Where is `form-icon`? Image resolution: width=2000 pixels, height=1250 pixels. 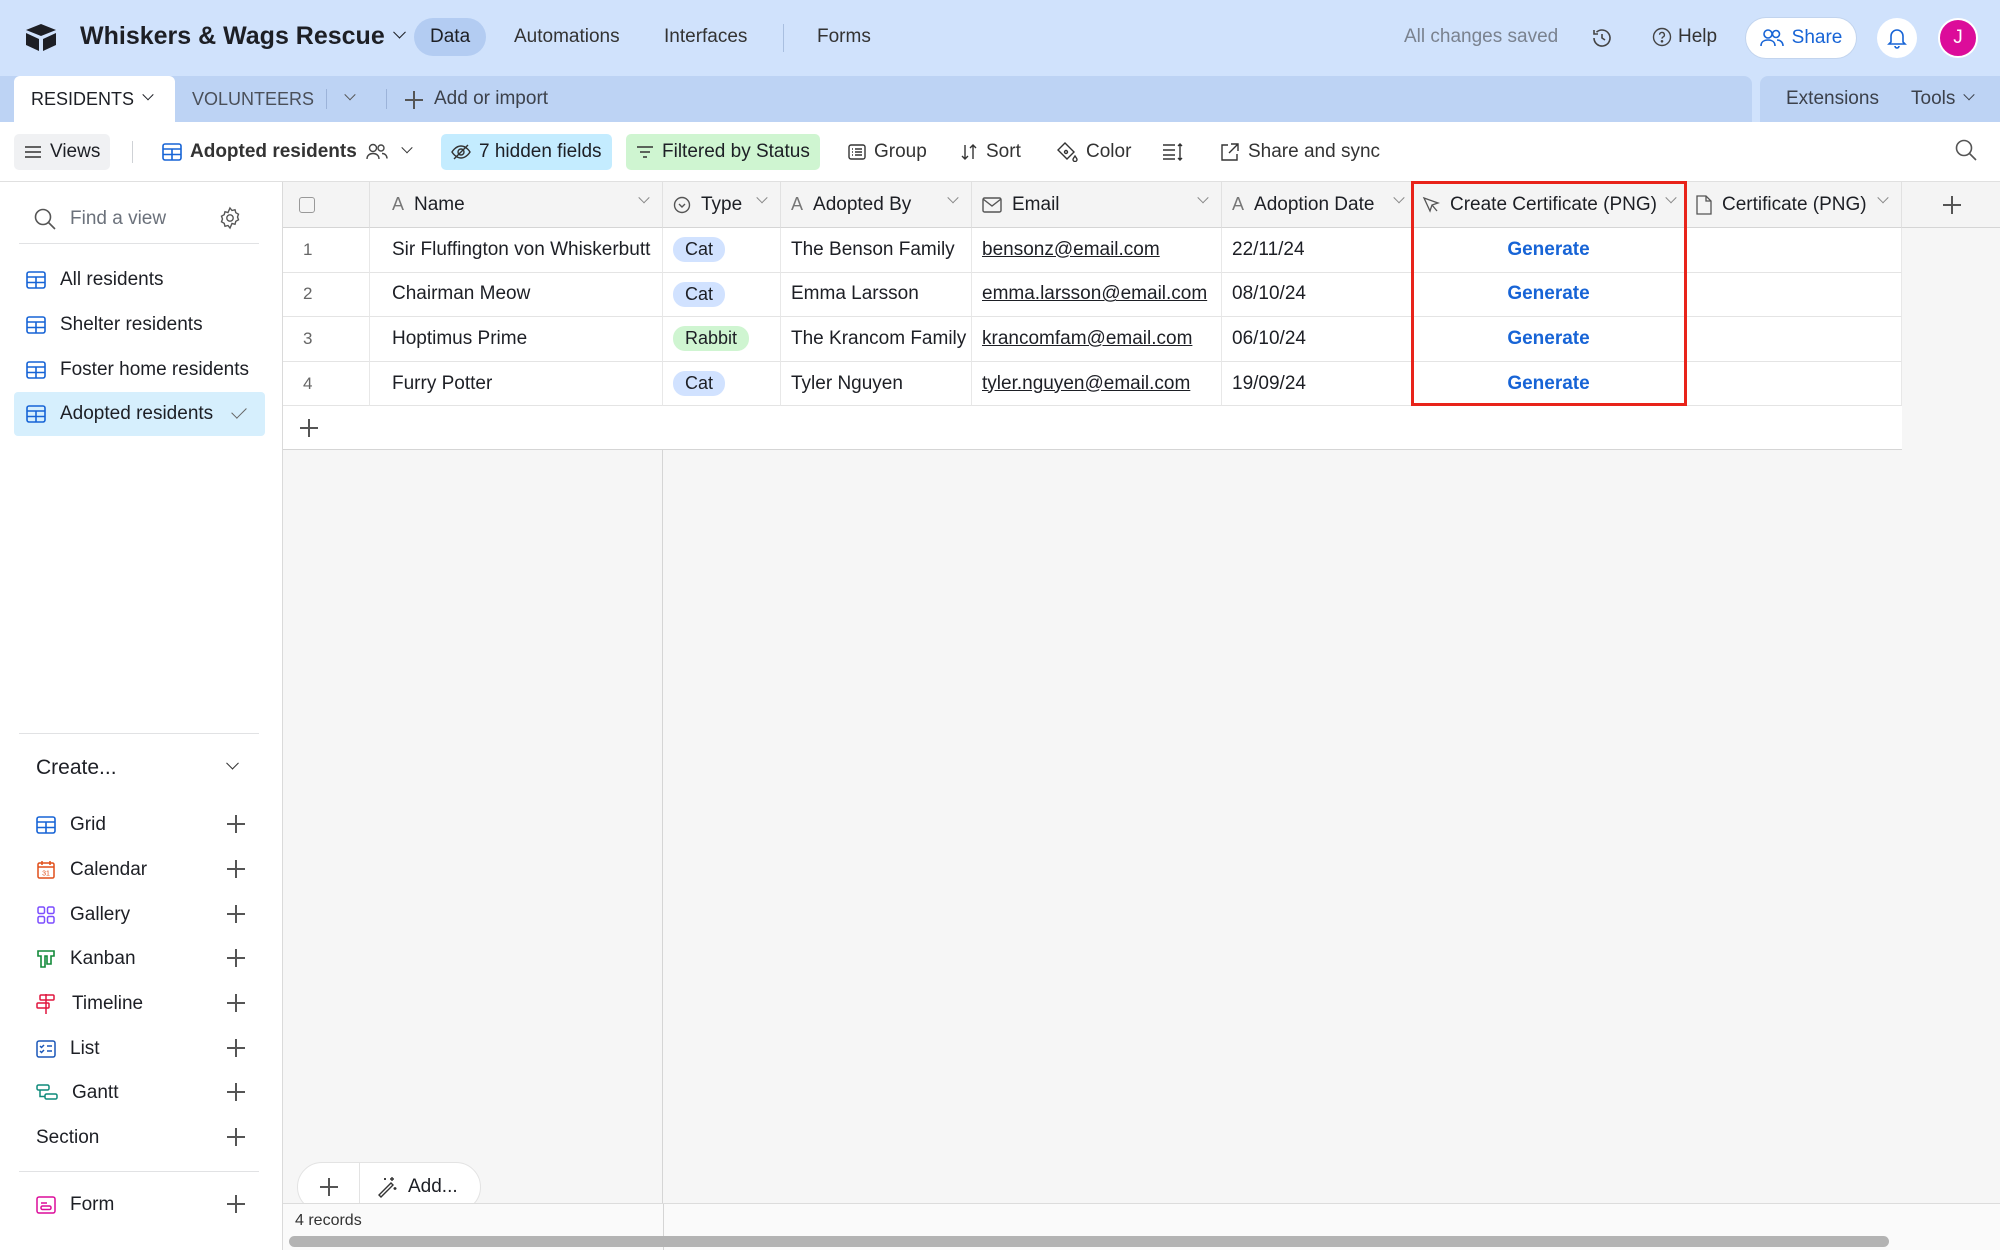 form-icon is located at coordinates (46, 1205).